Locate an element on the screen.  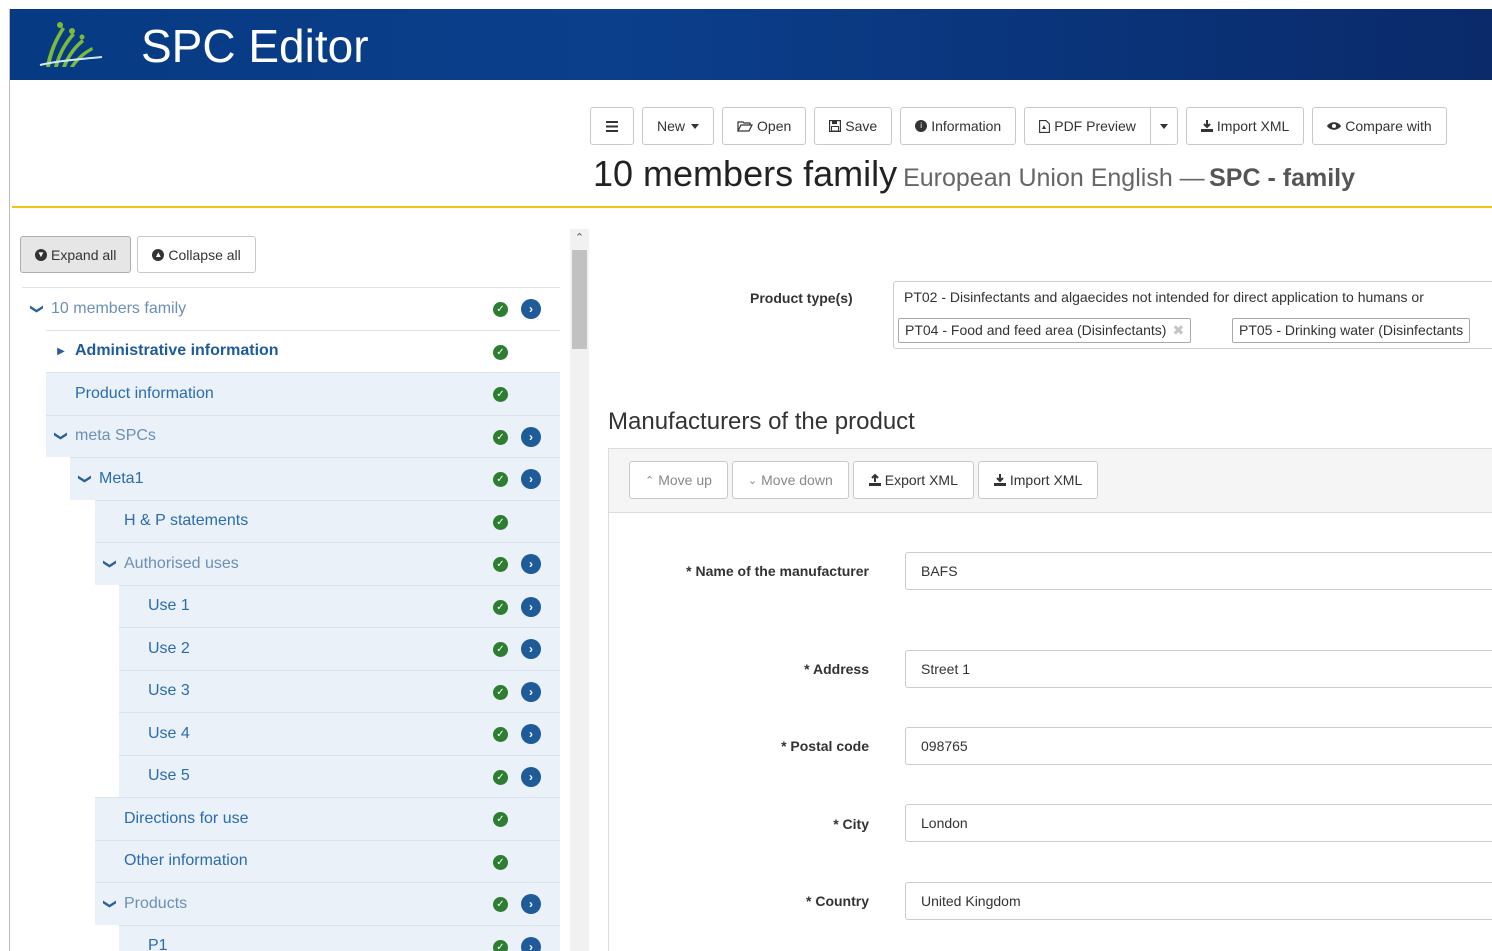
tree-item-hp-statements: H & P statements ✓ is located at coordinates (327, 520).